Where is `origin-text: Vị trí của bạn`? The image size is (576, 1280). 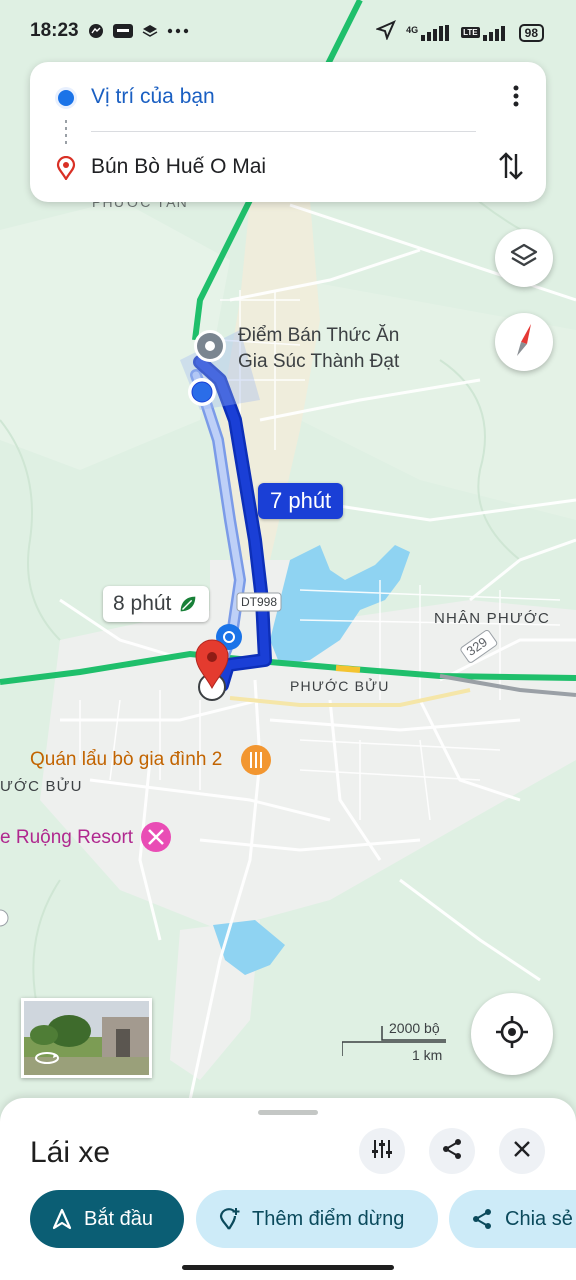 origin-text: Vị trí của bạn is located at coordinates (153, 96).